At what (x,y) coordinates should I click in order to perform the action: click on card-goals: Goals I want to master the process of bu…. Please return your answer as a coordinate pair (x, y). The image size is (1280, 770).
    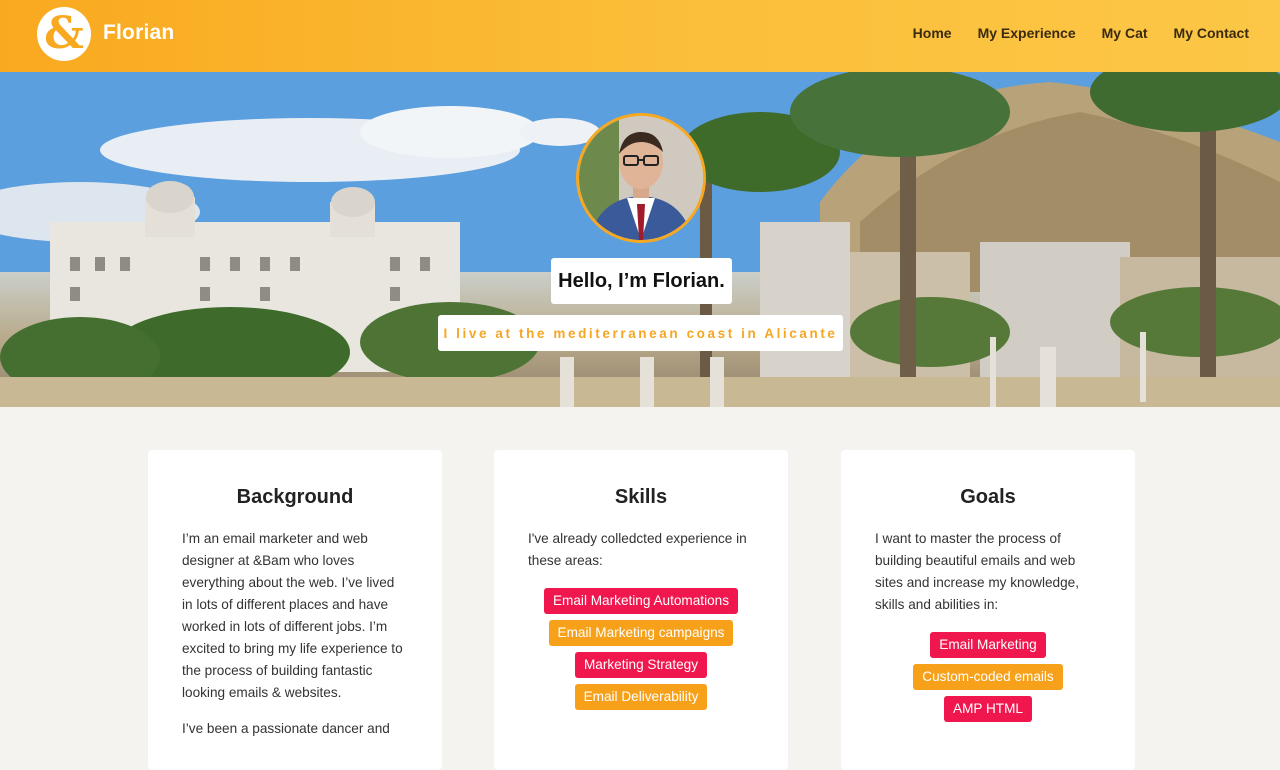
    Looking at the image, I should click on (988, 610).